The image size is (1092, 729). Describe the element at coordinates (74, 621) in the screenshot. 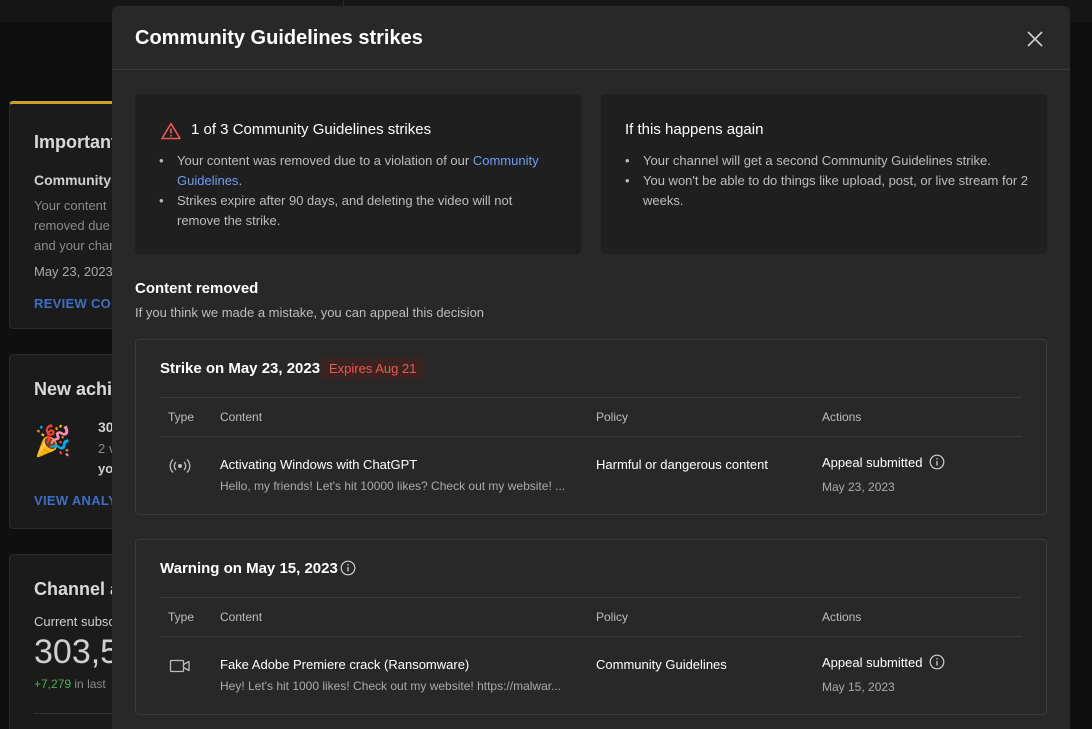

I see `current-subscribers-label: Current subsc` at that location.